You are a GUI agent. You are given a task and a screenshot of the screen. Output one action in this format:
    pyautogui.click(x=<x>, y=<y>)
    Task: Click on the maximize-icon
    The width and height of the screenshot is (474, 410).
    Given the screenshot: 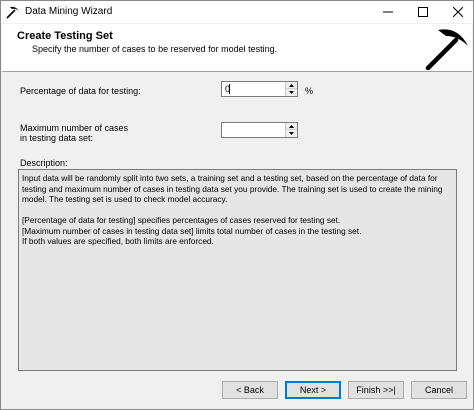 What is the action you would take?
    pyautogui.click(x=423, y=12)
    